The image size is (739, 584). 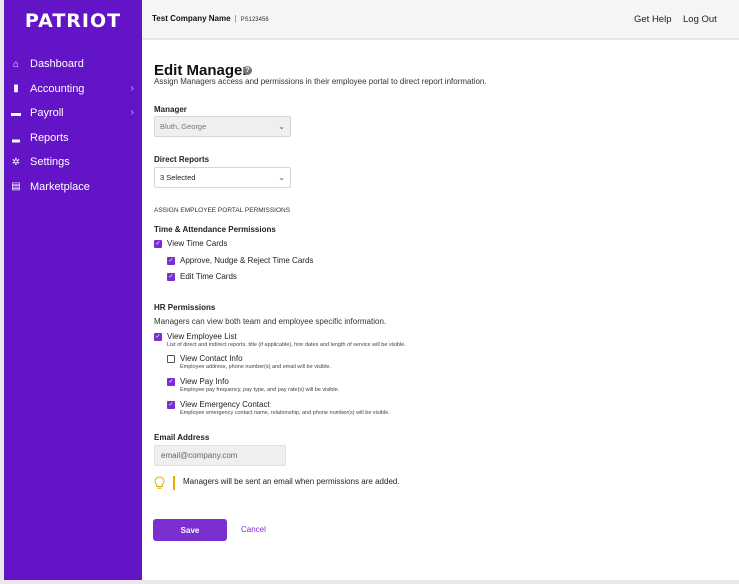 What do you see at coordinates (170, 109) in the screenshot?
I see `manager-label: Manager` at bounding box center [170, 109].